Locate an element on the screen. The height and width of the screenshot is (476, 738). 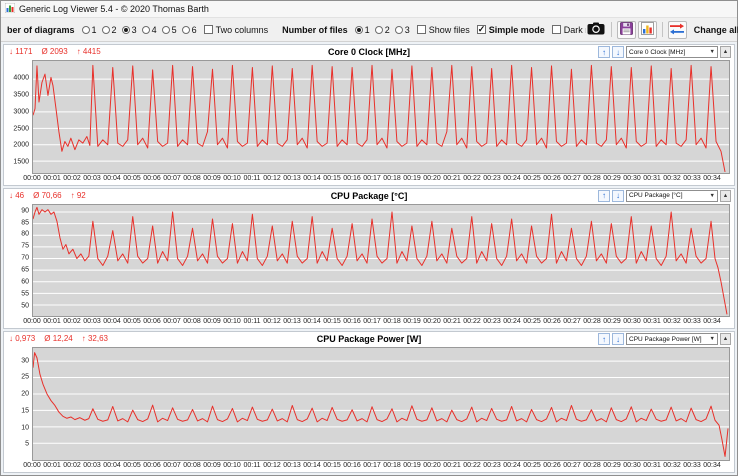
y-tick-label: 2500 is located at coordinates (21, 129).